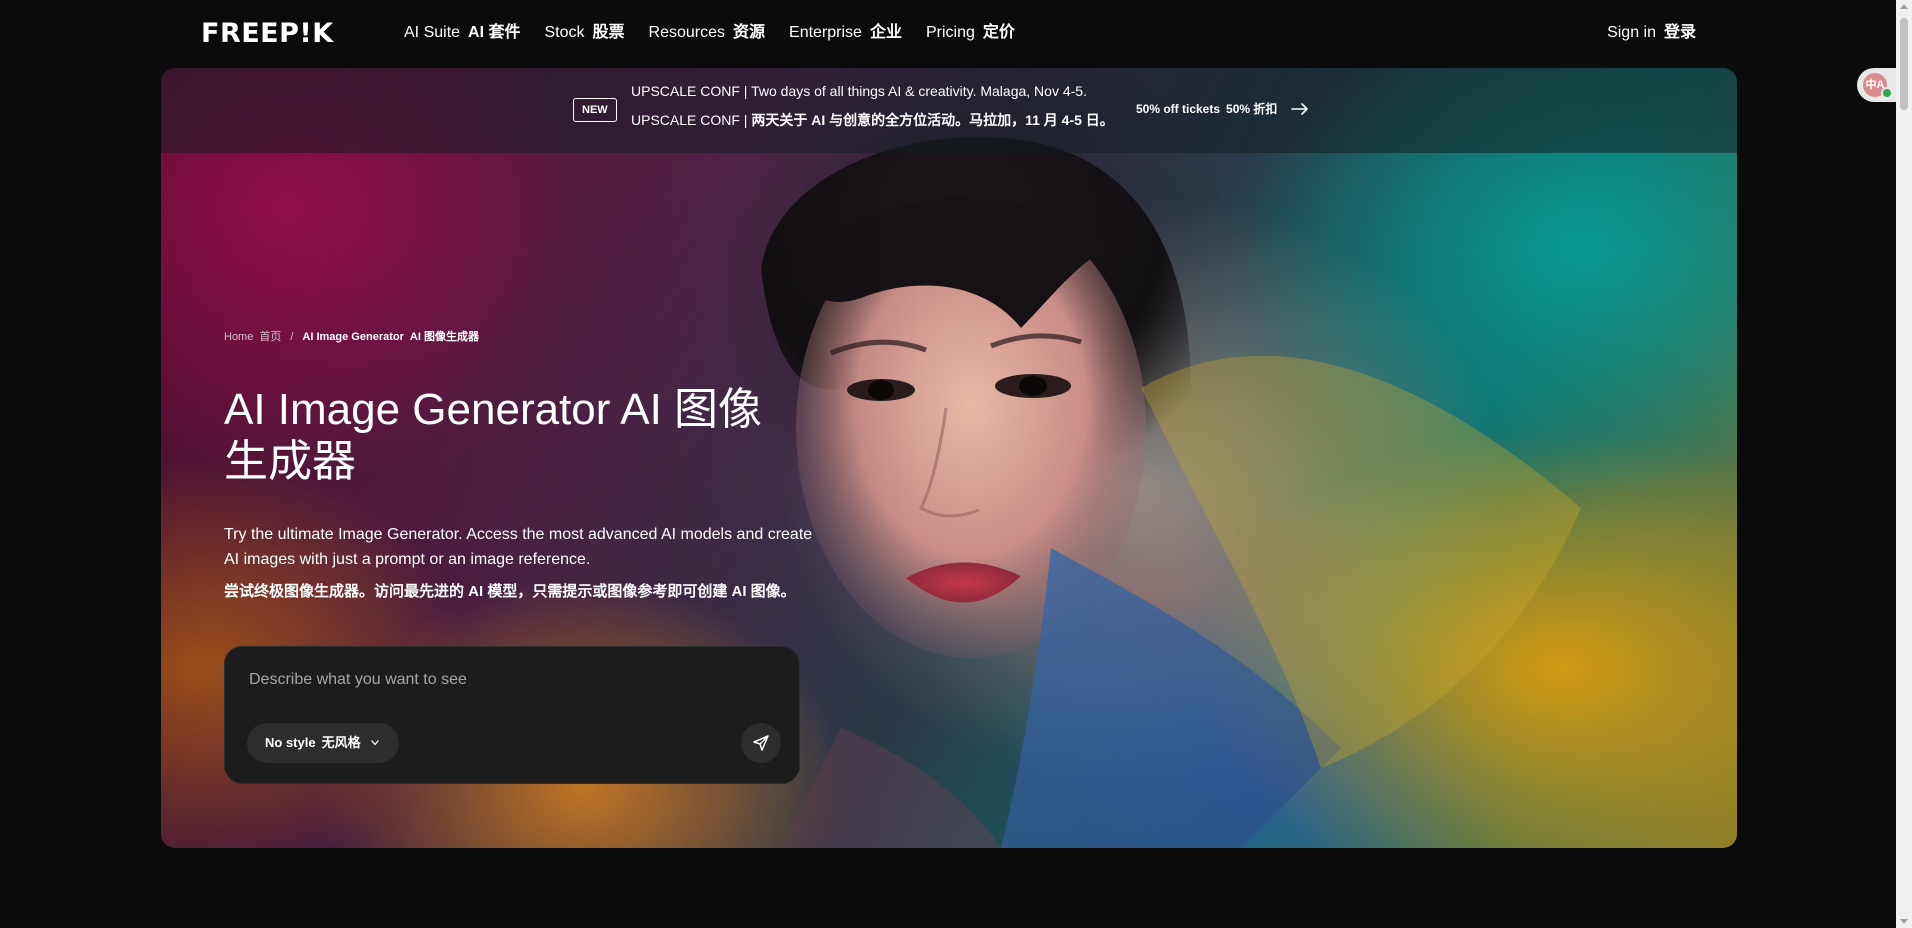 This screenshot has width=1912, height=928. What do you see at coordinates (1679, 32) in the screenshot?
I see `sign-in-label-zh: 登录` at bounding box center [1679, 32].